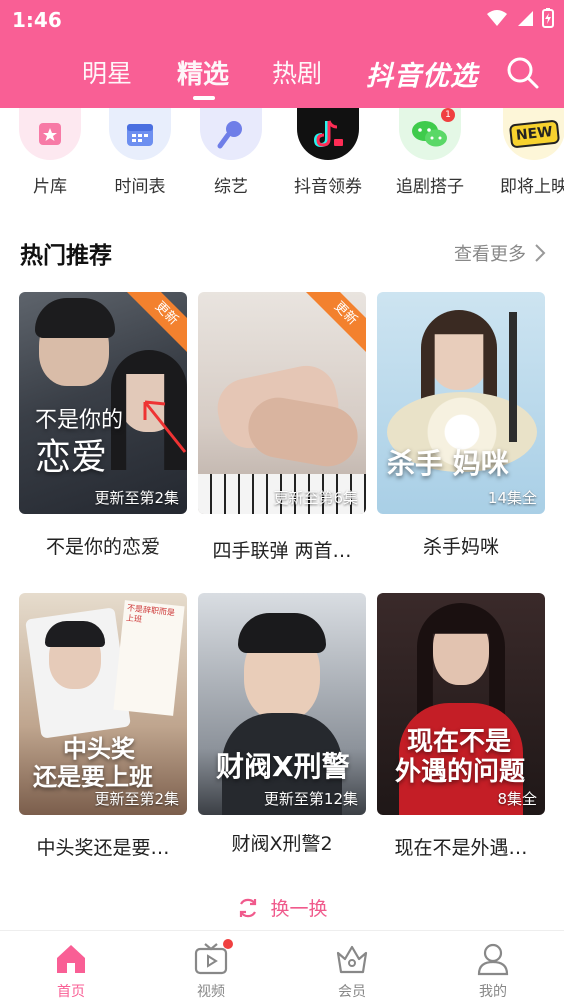  I want to click on poster-image: 杀手 妈咪 14集全, so click(461, 403).